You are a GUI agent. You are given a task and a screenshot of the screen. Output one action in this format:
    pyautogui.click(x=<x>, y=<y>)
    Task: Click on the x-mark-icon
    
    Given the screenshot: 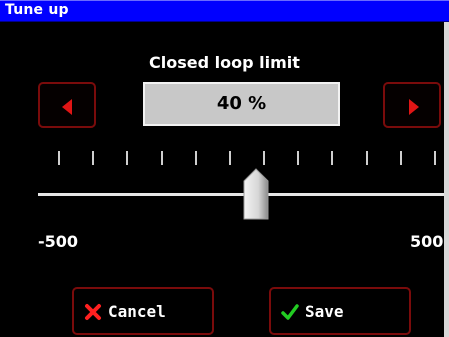 What is the action you would take?
    pyautogui.click(x=93, y=312)
    